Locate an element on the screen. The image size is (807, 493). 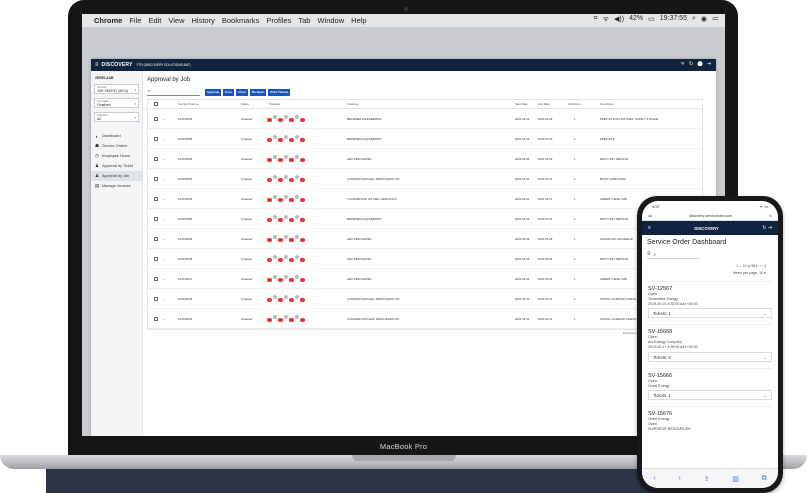
sidebar-item-dashboard: ◐ Dashboard is located at coordinates (116, 136).